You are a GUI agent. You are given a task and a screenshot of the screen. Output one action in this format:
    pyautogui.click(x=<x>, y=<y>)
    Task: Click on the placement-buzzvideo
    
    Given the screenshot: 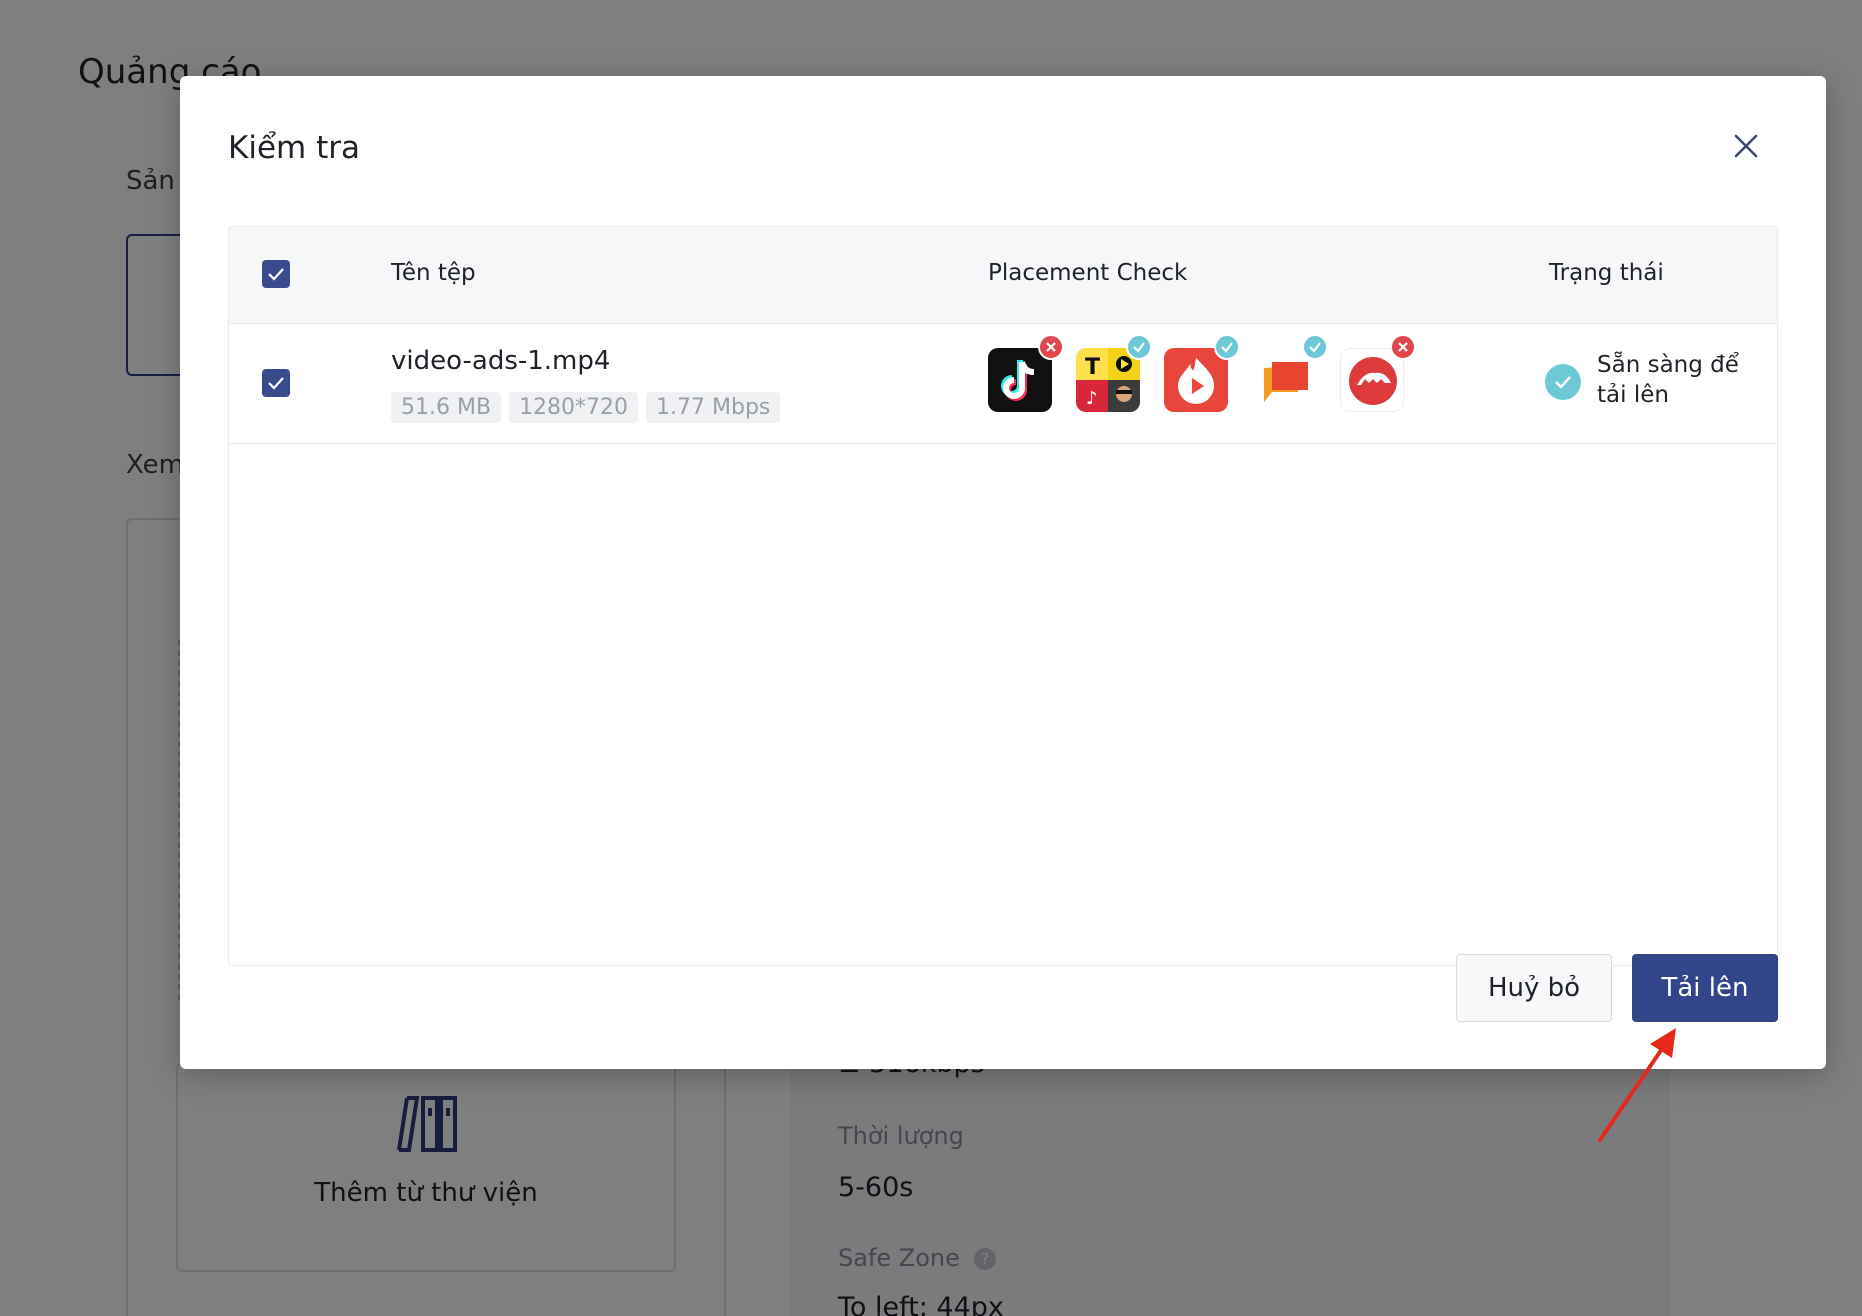 What is the action you would take?
    pyautogui.click(x=1202, y=373)
    